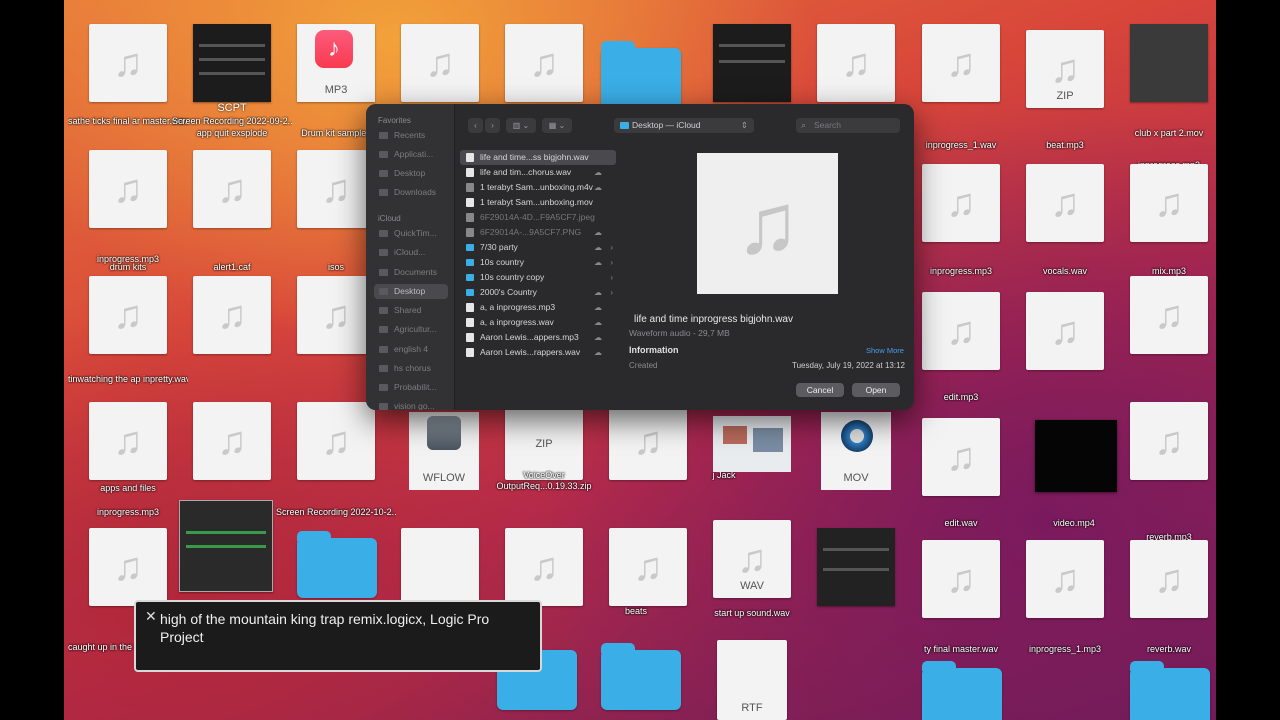 This screenshot has height=720, width=1280. What do you see at coordinates (544, 441) in the screenshot?
I see `zip-file-icon: ZIP` at bounding box center [544, 441].